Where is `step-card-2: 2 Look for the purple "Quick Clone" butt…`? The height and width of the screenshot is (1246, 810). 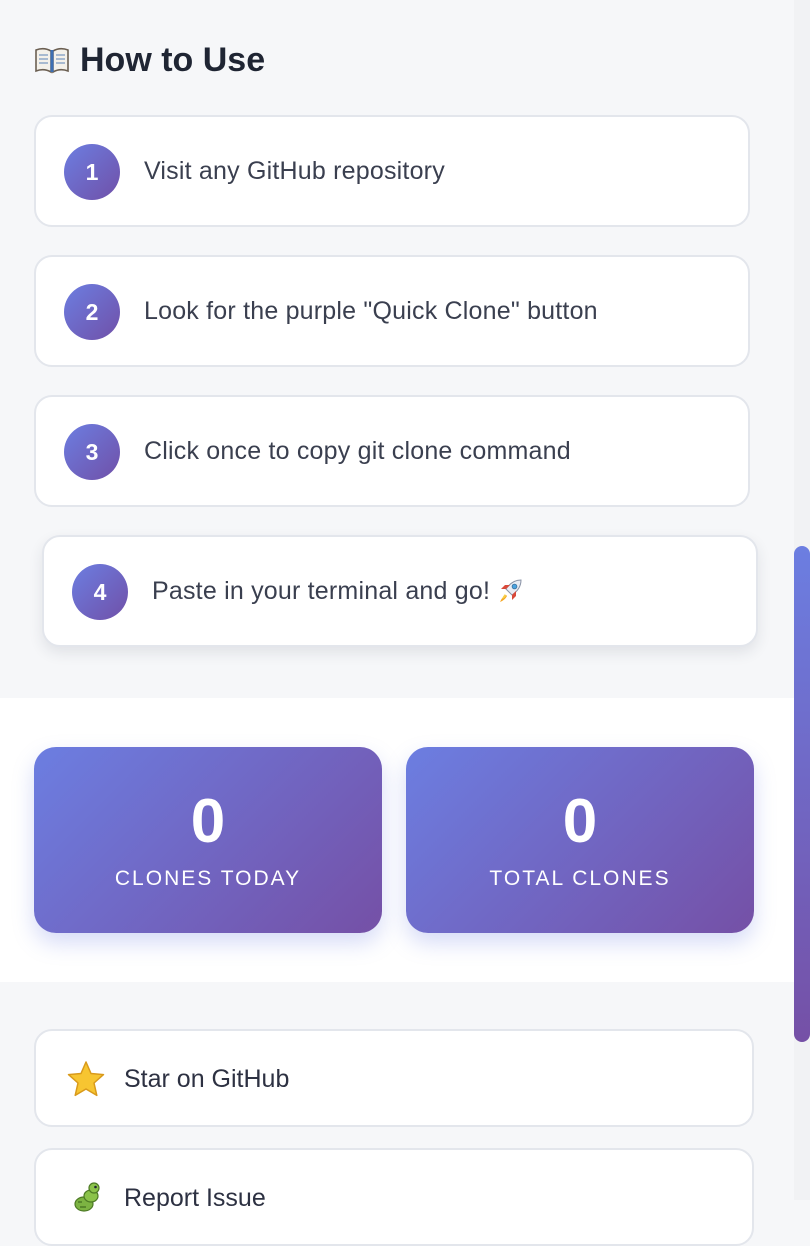 step-card-2: 2 Look for the purple "Quick Clone" butt… is located at coordinates (392, 311).